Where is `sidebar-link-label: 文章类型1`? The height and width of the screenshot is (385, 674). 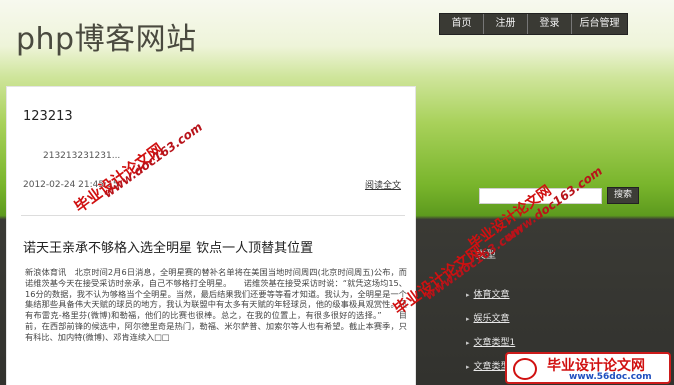 sidebar-link-label: 文章类型1 is located at coordinates (494, 343).